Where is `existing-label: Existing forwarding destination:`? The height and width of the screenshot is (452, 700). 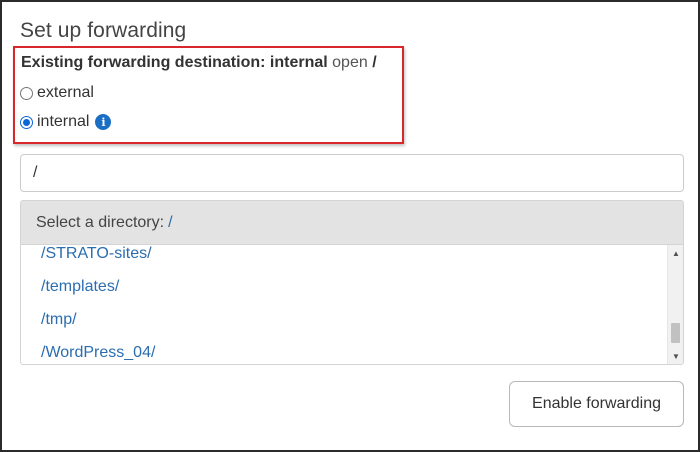
existing-label: Existing forwarding destination: is located at coordinates (143, 62).